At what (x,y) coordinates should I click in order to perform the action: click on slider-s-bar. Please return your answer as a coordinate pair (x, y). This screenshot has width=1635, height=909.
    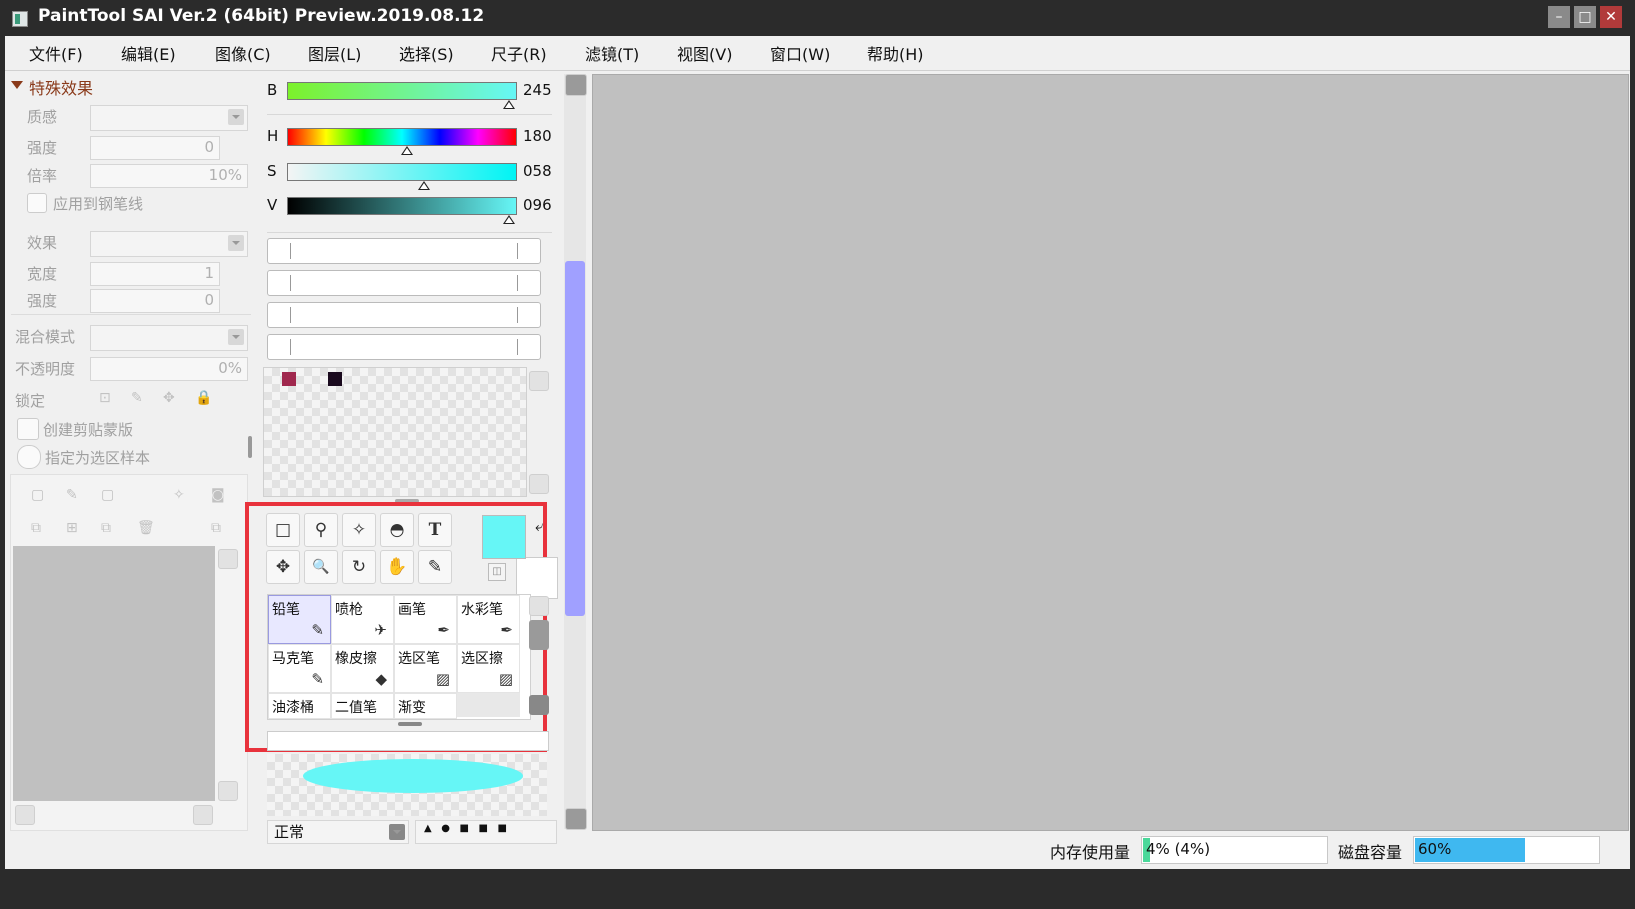
    Looking at the image, I should click on (402, 172).